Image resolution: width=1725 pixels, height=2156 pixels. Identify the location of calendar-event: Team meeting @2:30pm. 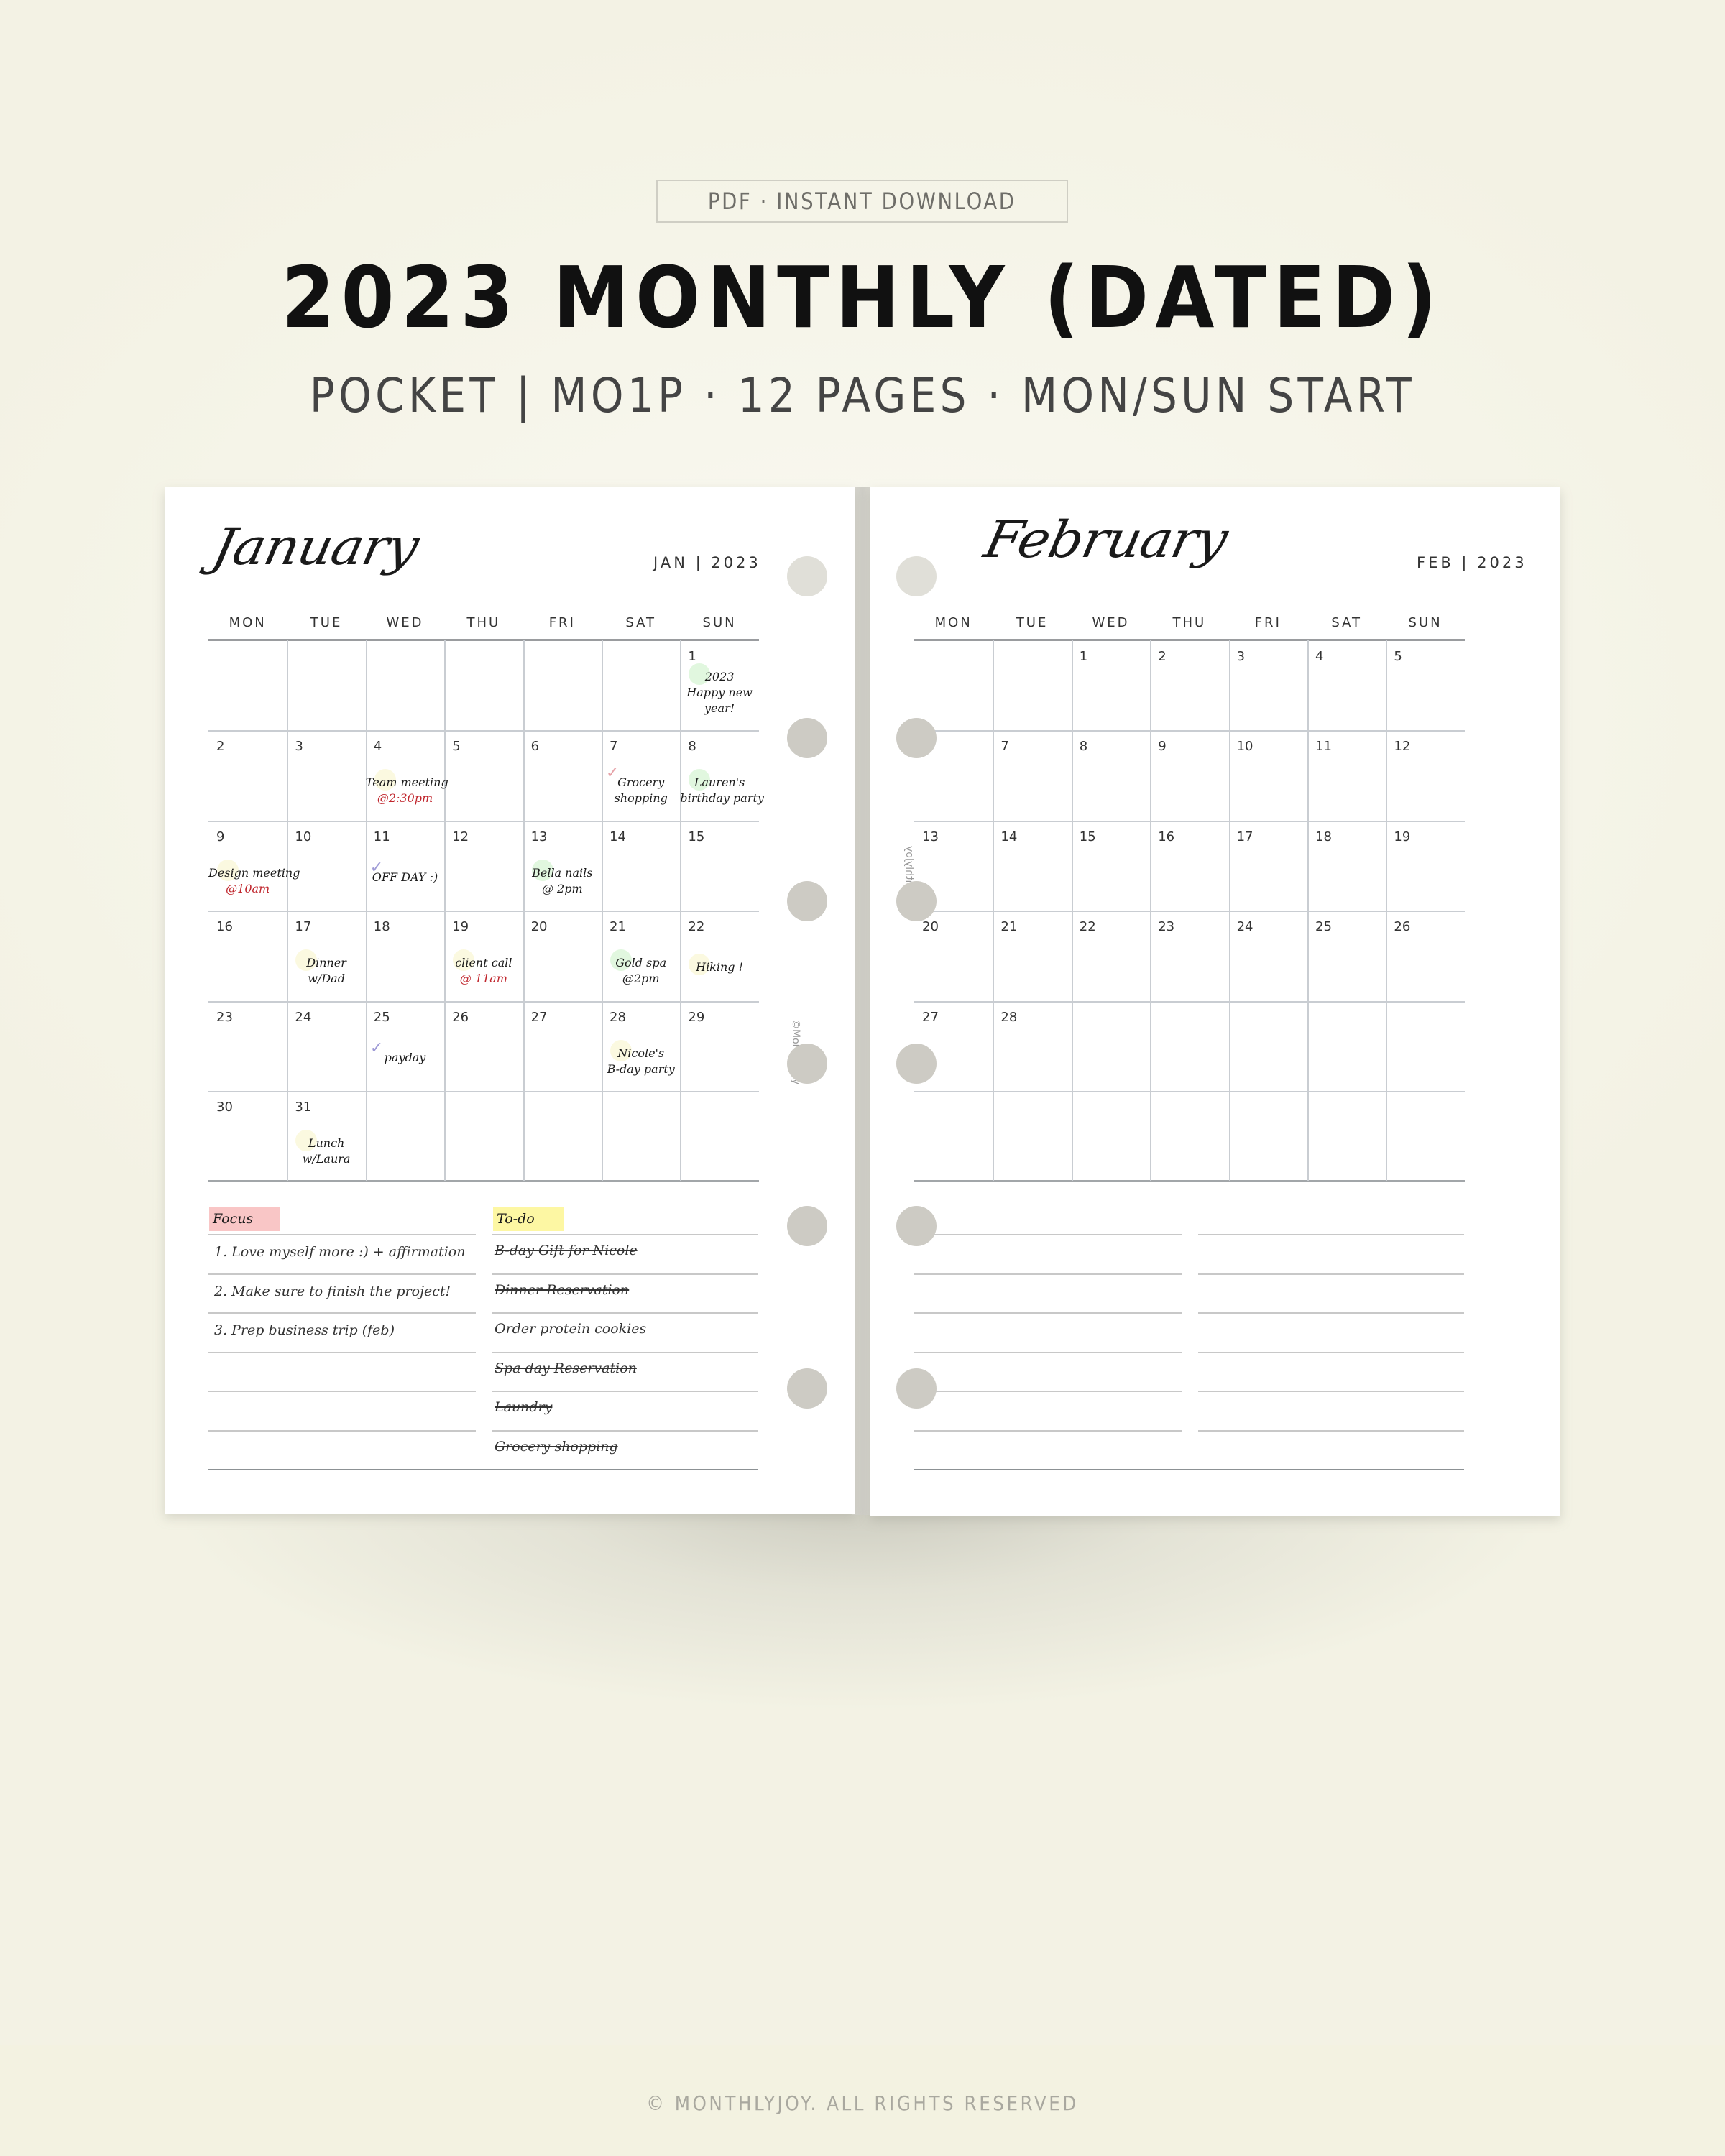
(407, 791).